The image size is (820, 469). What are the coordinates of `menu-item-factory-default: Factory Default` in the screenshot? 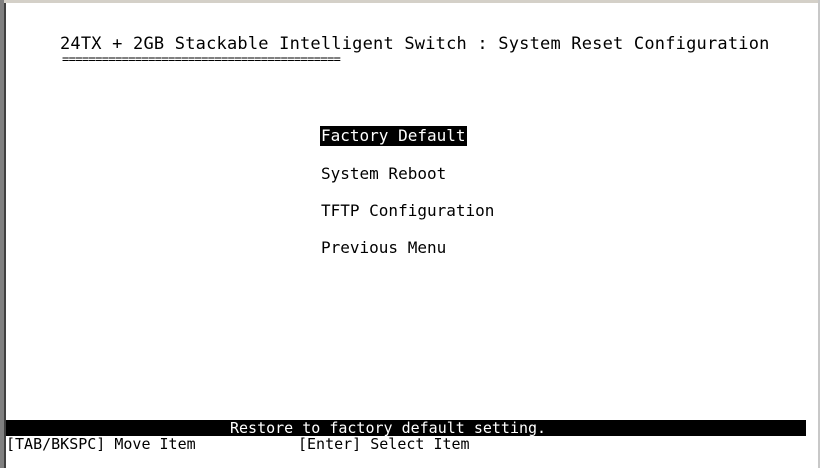 It's located at (393, 136).